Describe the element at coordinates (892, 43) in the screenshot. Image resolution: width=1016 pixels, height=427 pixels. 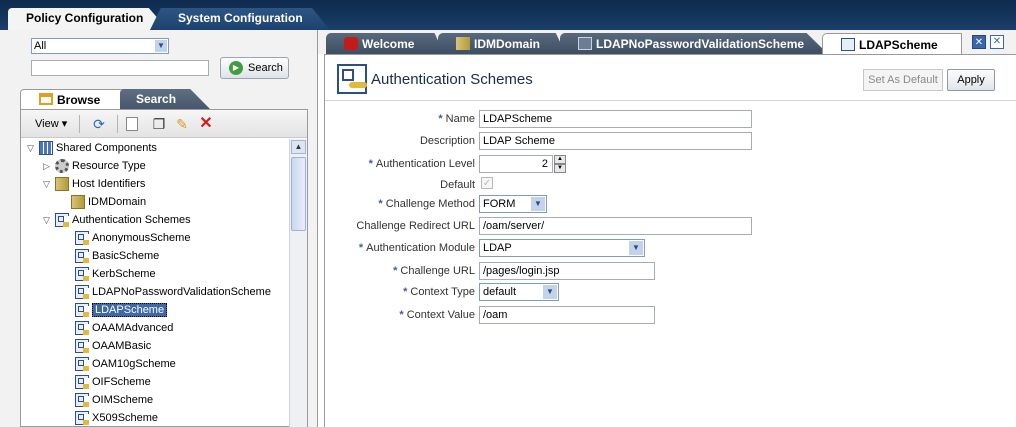
I see `doc-tab-ldapscheme-active: LDAPScheme` at that location.